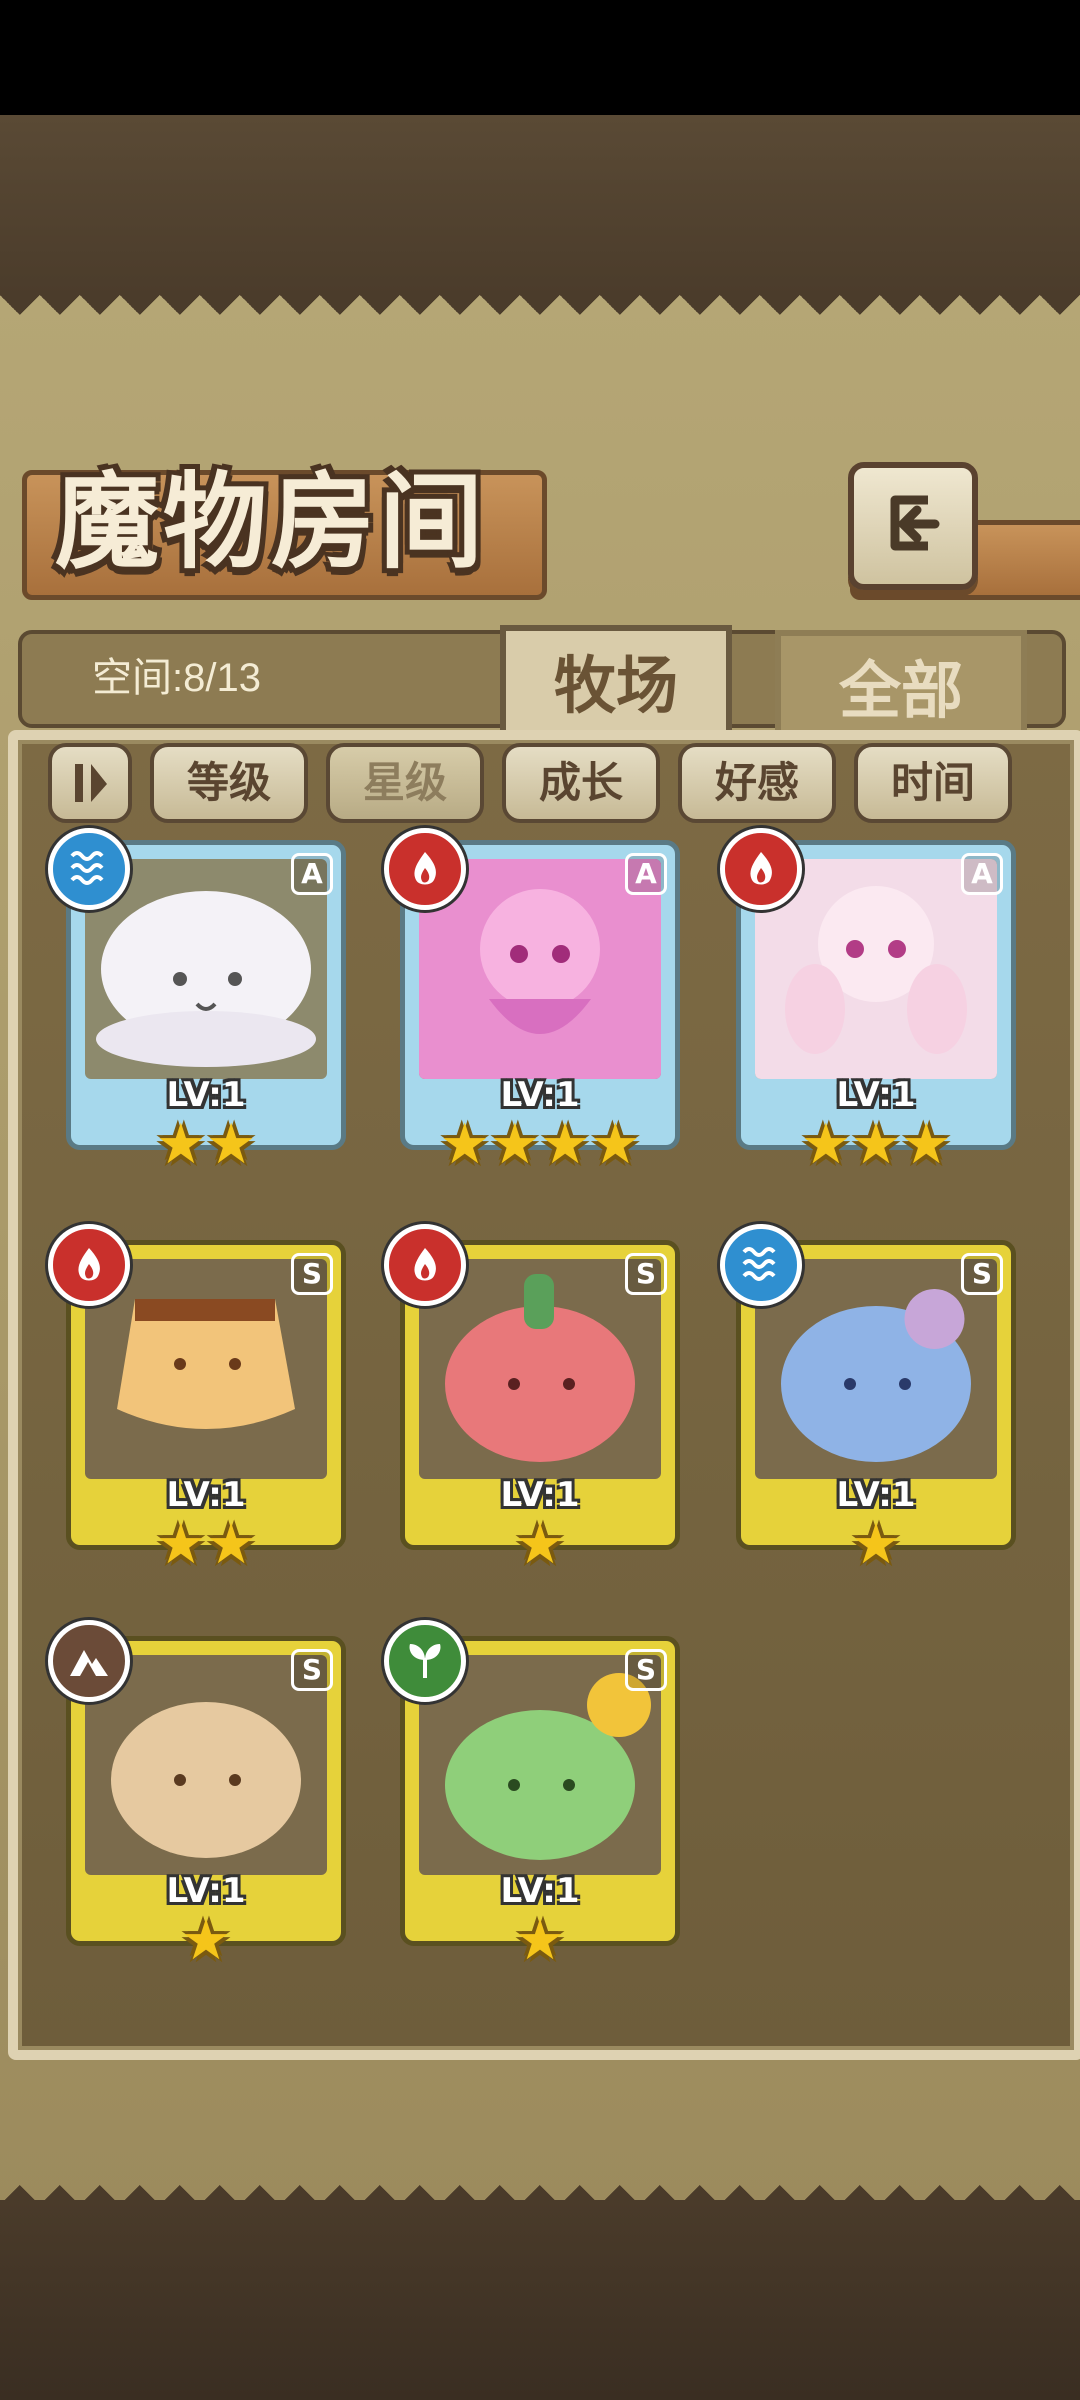 The width and height of the screenshot is (1080, 2400). I want to click on star-rating: ★★★, so click(876, 1144).